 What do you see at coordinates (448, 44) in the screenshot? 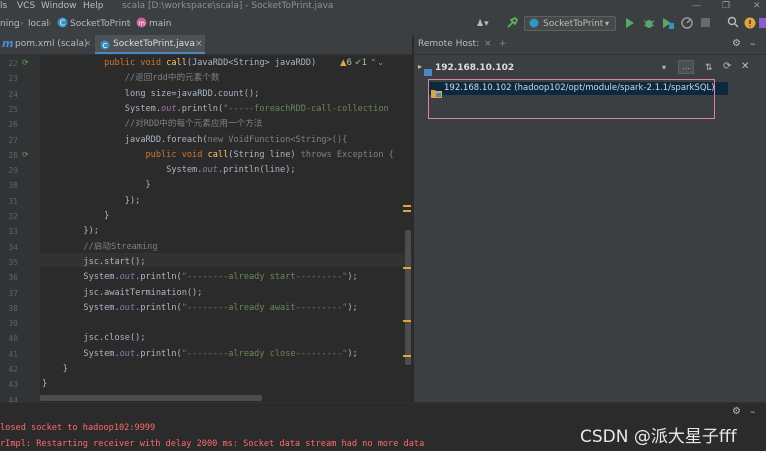
I see `remote-host-tab: Remote Host:` at bounding box center [448, 44].